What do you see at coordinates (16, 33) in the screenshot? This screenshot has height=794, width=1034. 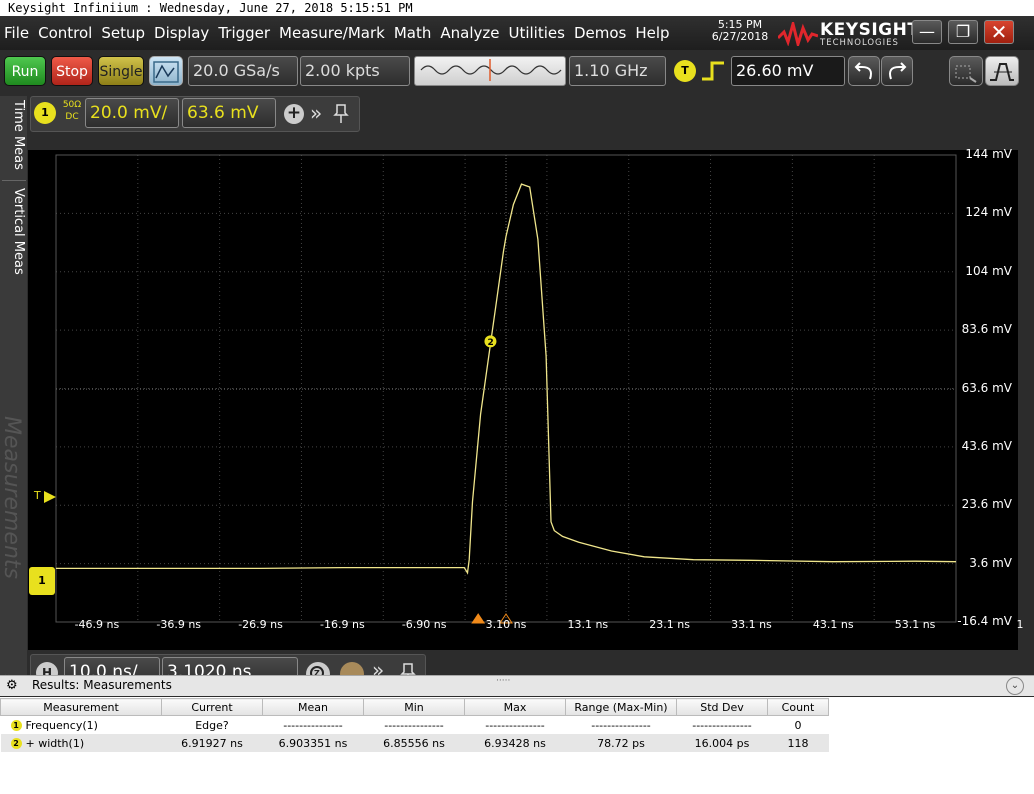 I see `menu-file: File` at bounding box center [16, 33].